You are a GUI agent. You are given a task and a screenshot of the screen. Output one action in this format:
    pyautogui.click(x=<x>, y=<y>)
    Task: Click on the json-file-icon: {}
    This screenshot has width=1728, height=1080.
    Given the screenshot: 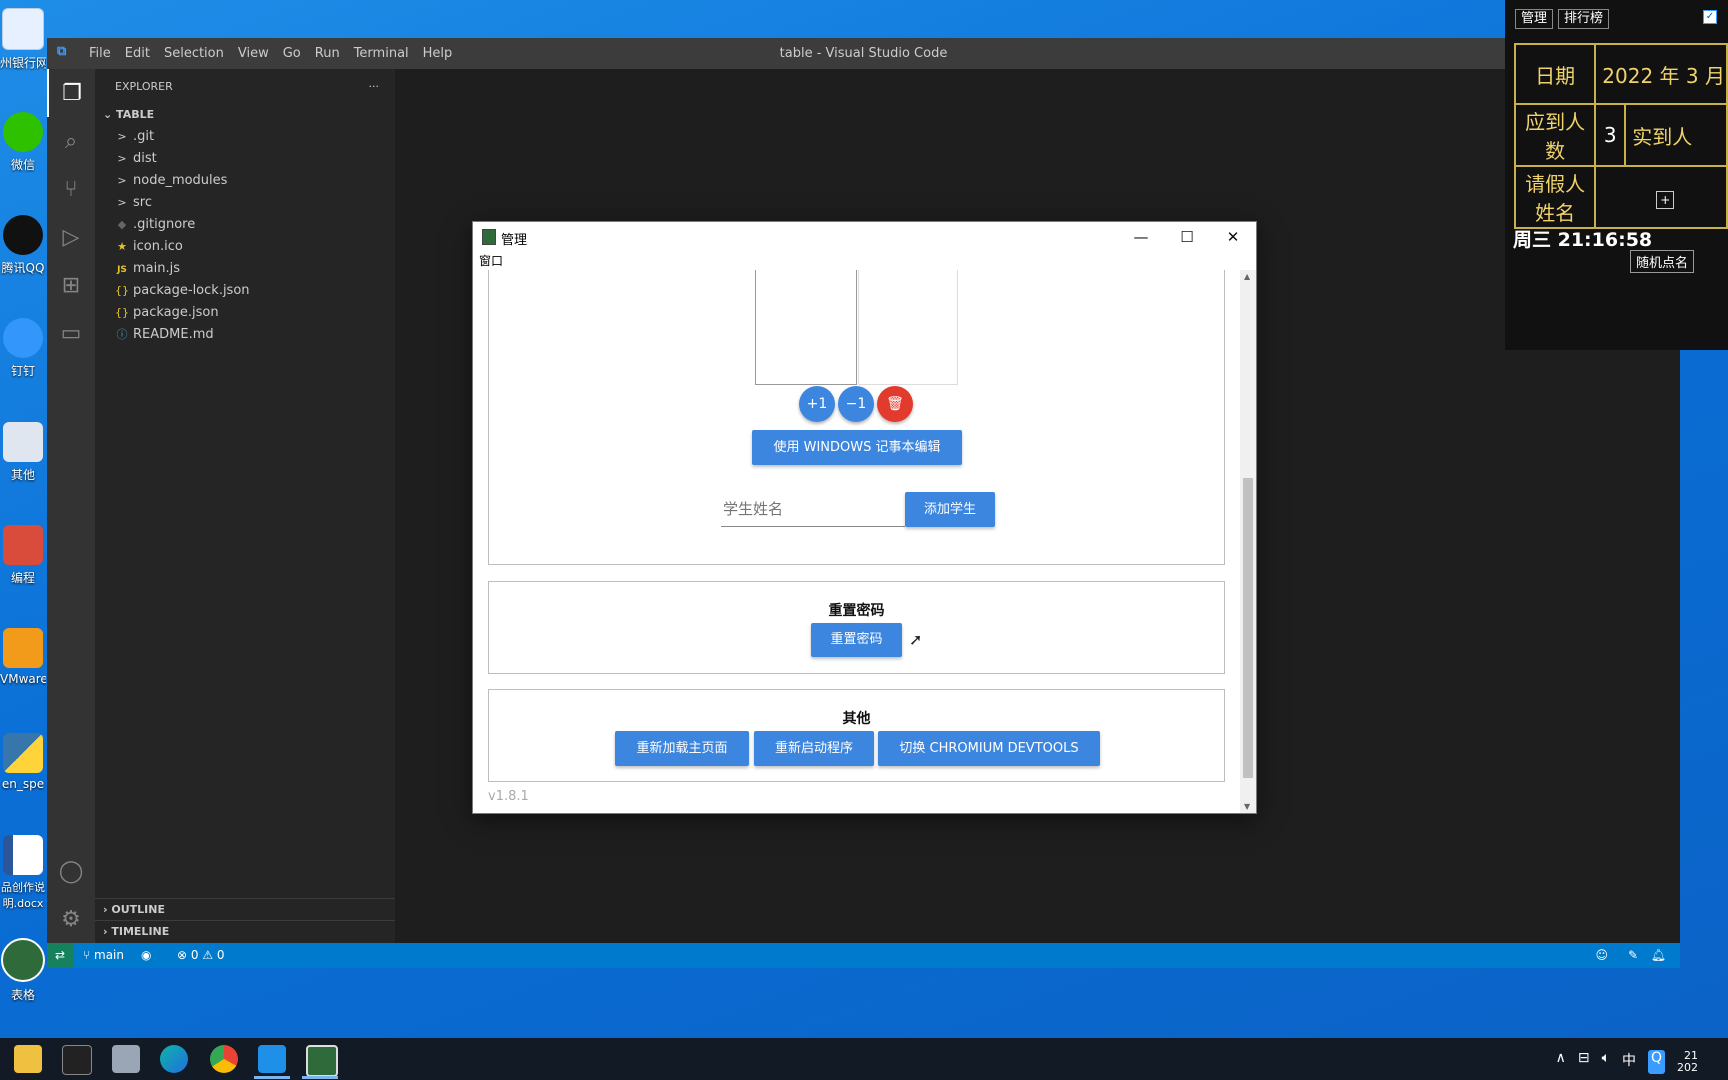 What is the action you would take?
    pyautogui.click(x=122, y=290)
    